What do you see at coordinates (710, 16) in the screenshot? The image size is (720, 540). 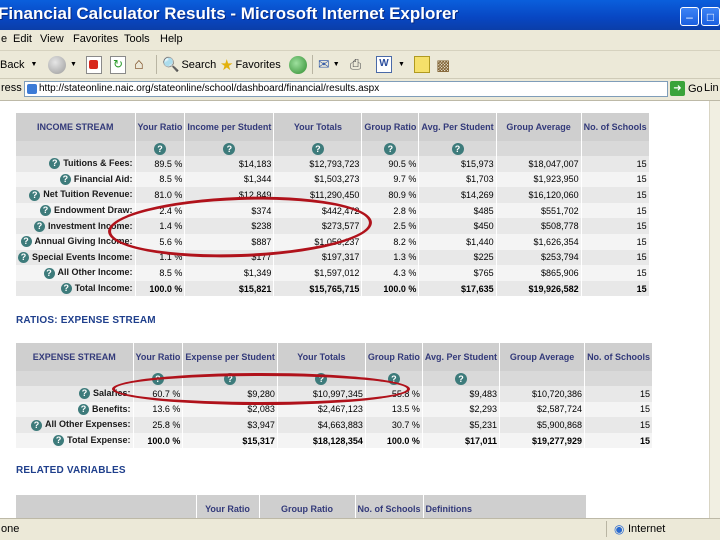 I see `maximize-button: □` at bounding box center [710, 16].